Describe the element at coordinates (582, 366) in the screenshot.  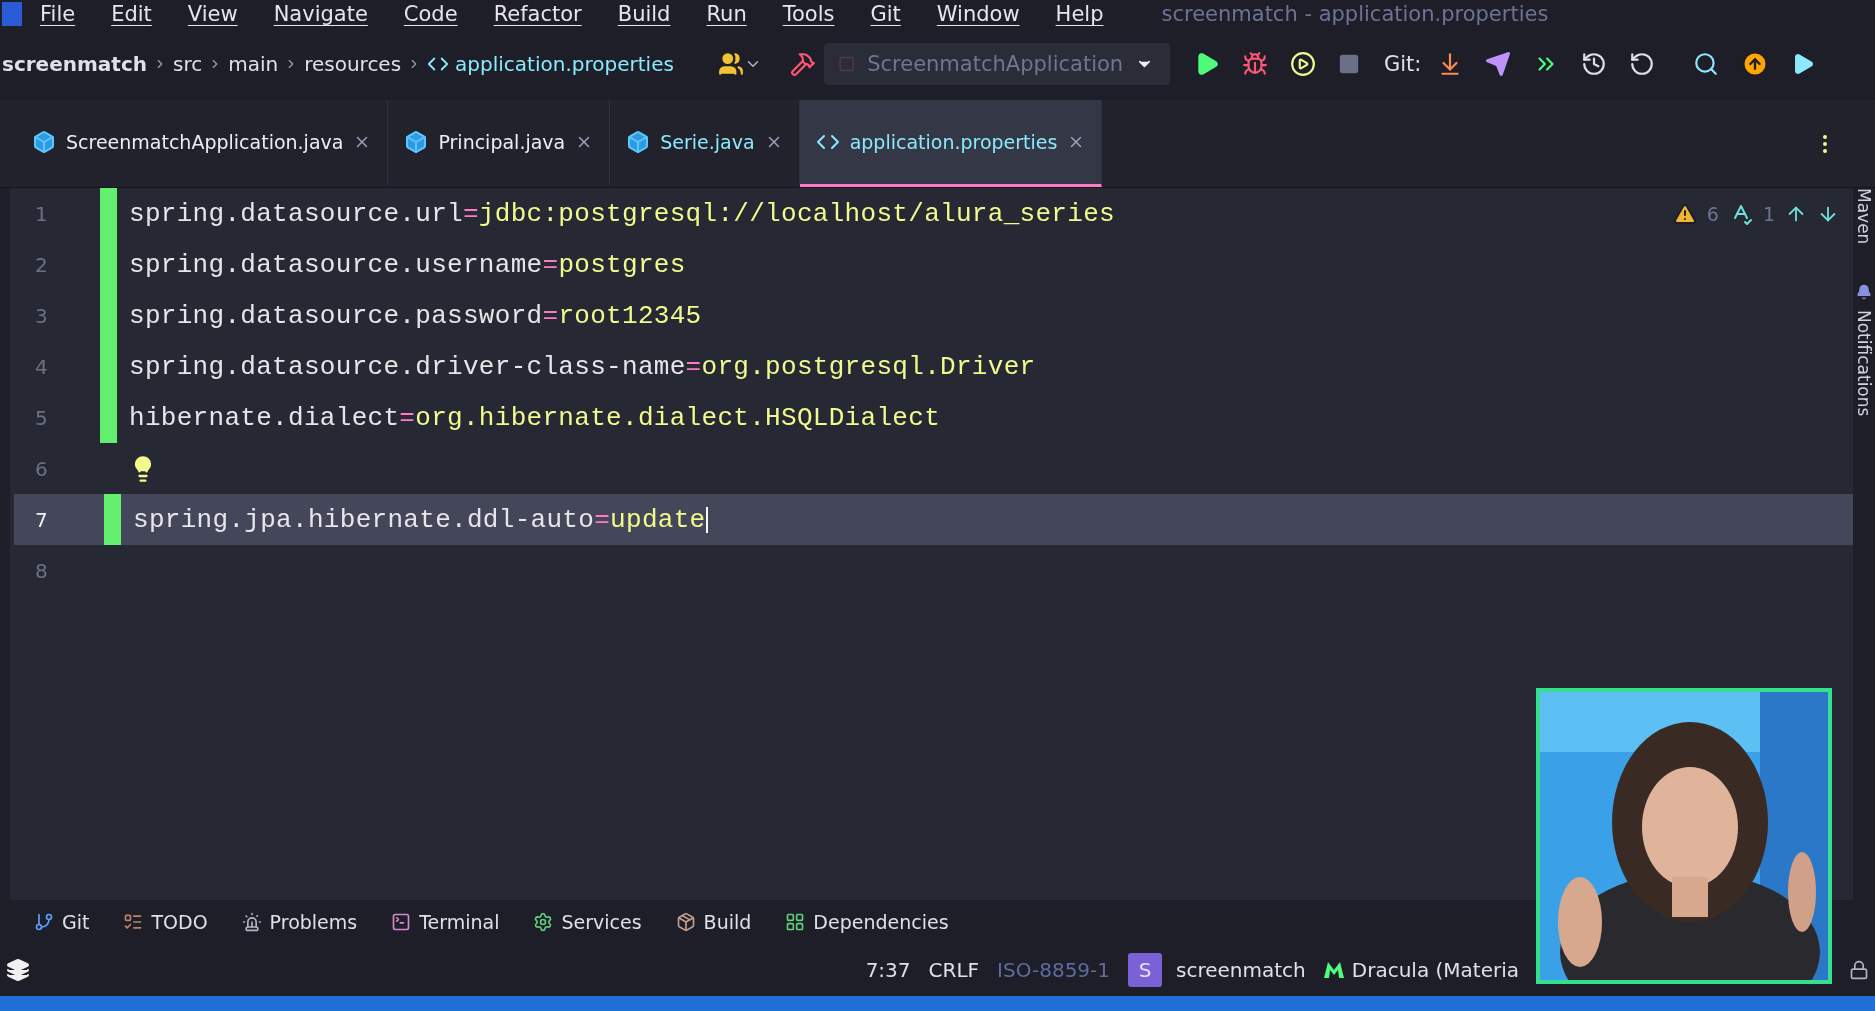
I see `code-line: spring.datasource.driver-class-name=org.postgresql.Driver` at that location.